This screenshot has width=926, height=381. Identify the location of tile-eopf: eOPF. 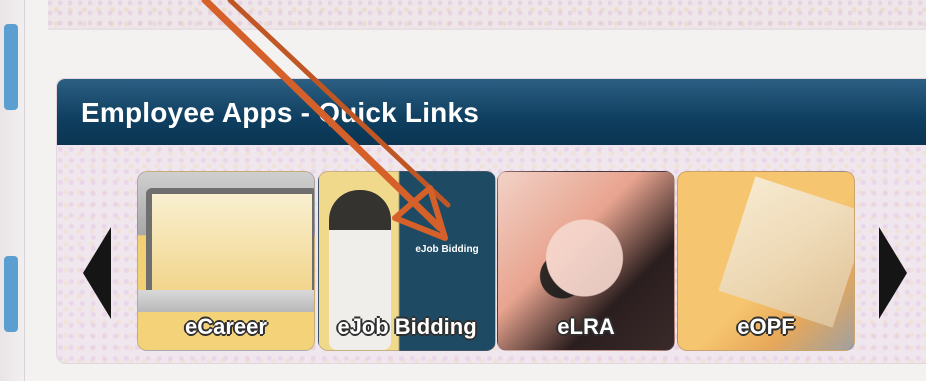
(766, 261).